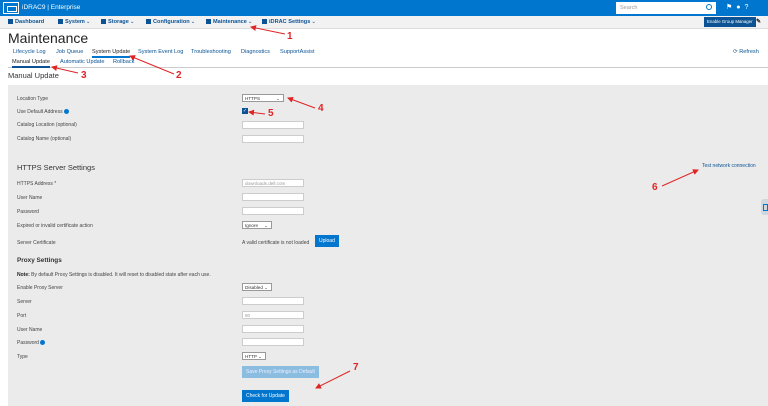 This screenshot has height=406, width=768. Describe the element at coordinates (271, 113) in the screenshot. I see `annotation-number-5: 5` at that location.